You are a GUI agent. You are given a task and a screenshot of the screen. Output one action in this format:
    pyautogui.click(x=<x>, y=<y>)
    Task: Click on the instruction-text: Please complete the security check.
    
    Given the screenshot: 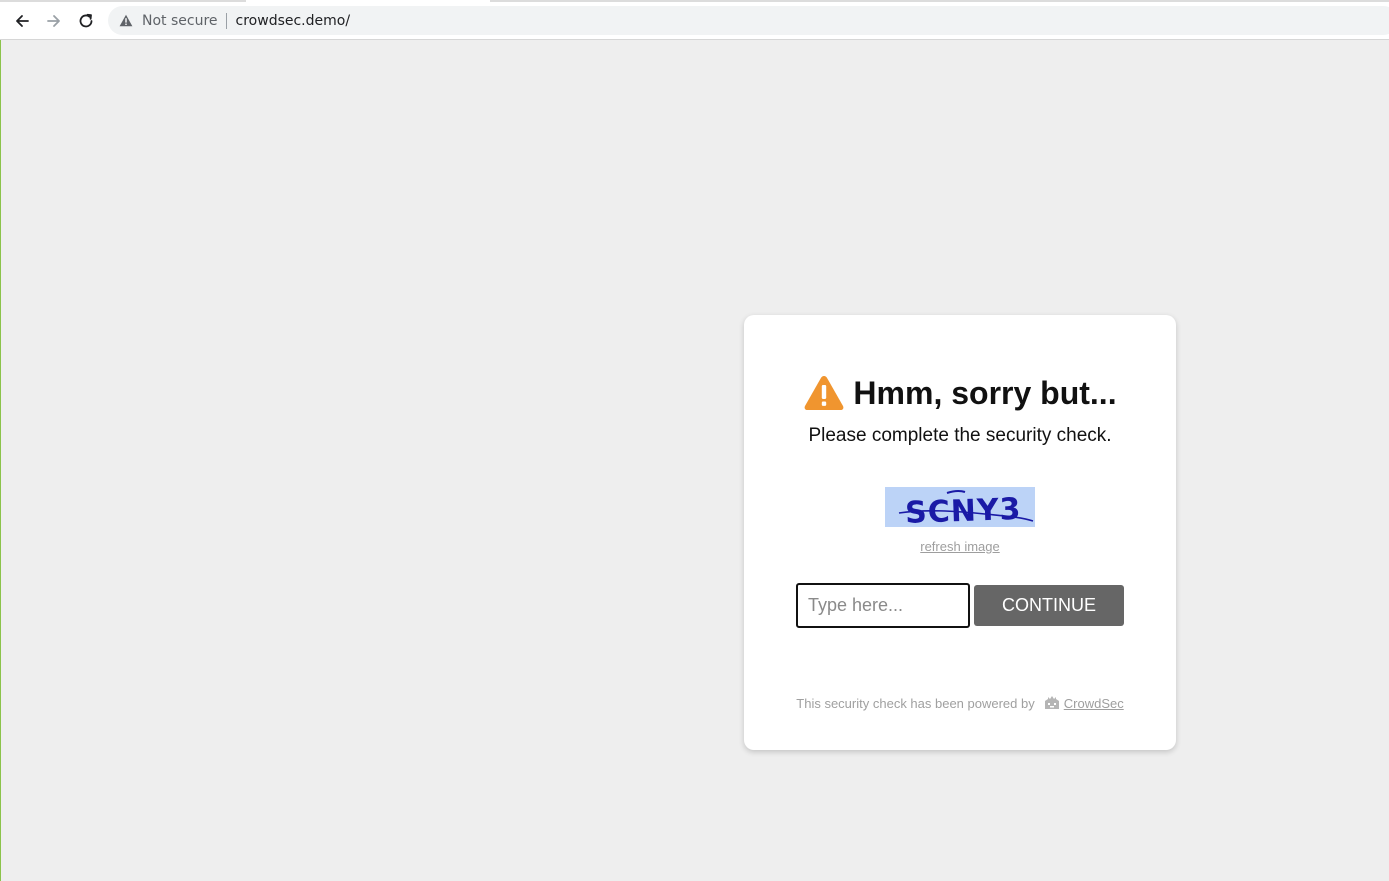 What is the action you would take?
    pyautogui.click(x=960, y=435)
    